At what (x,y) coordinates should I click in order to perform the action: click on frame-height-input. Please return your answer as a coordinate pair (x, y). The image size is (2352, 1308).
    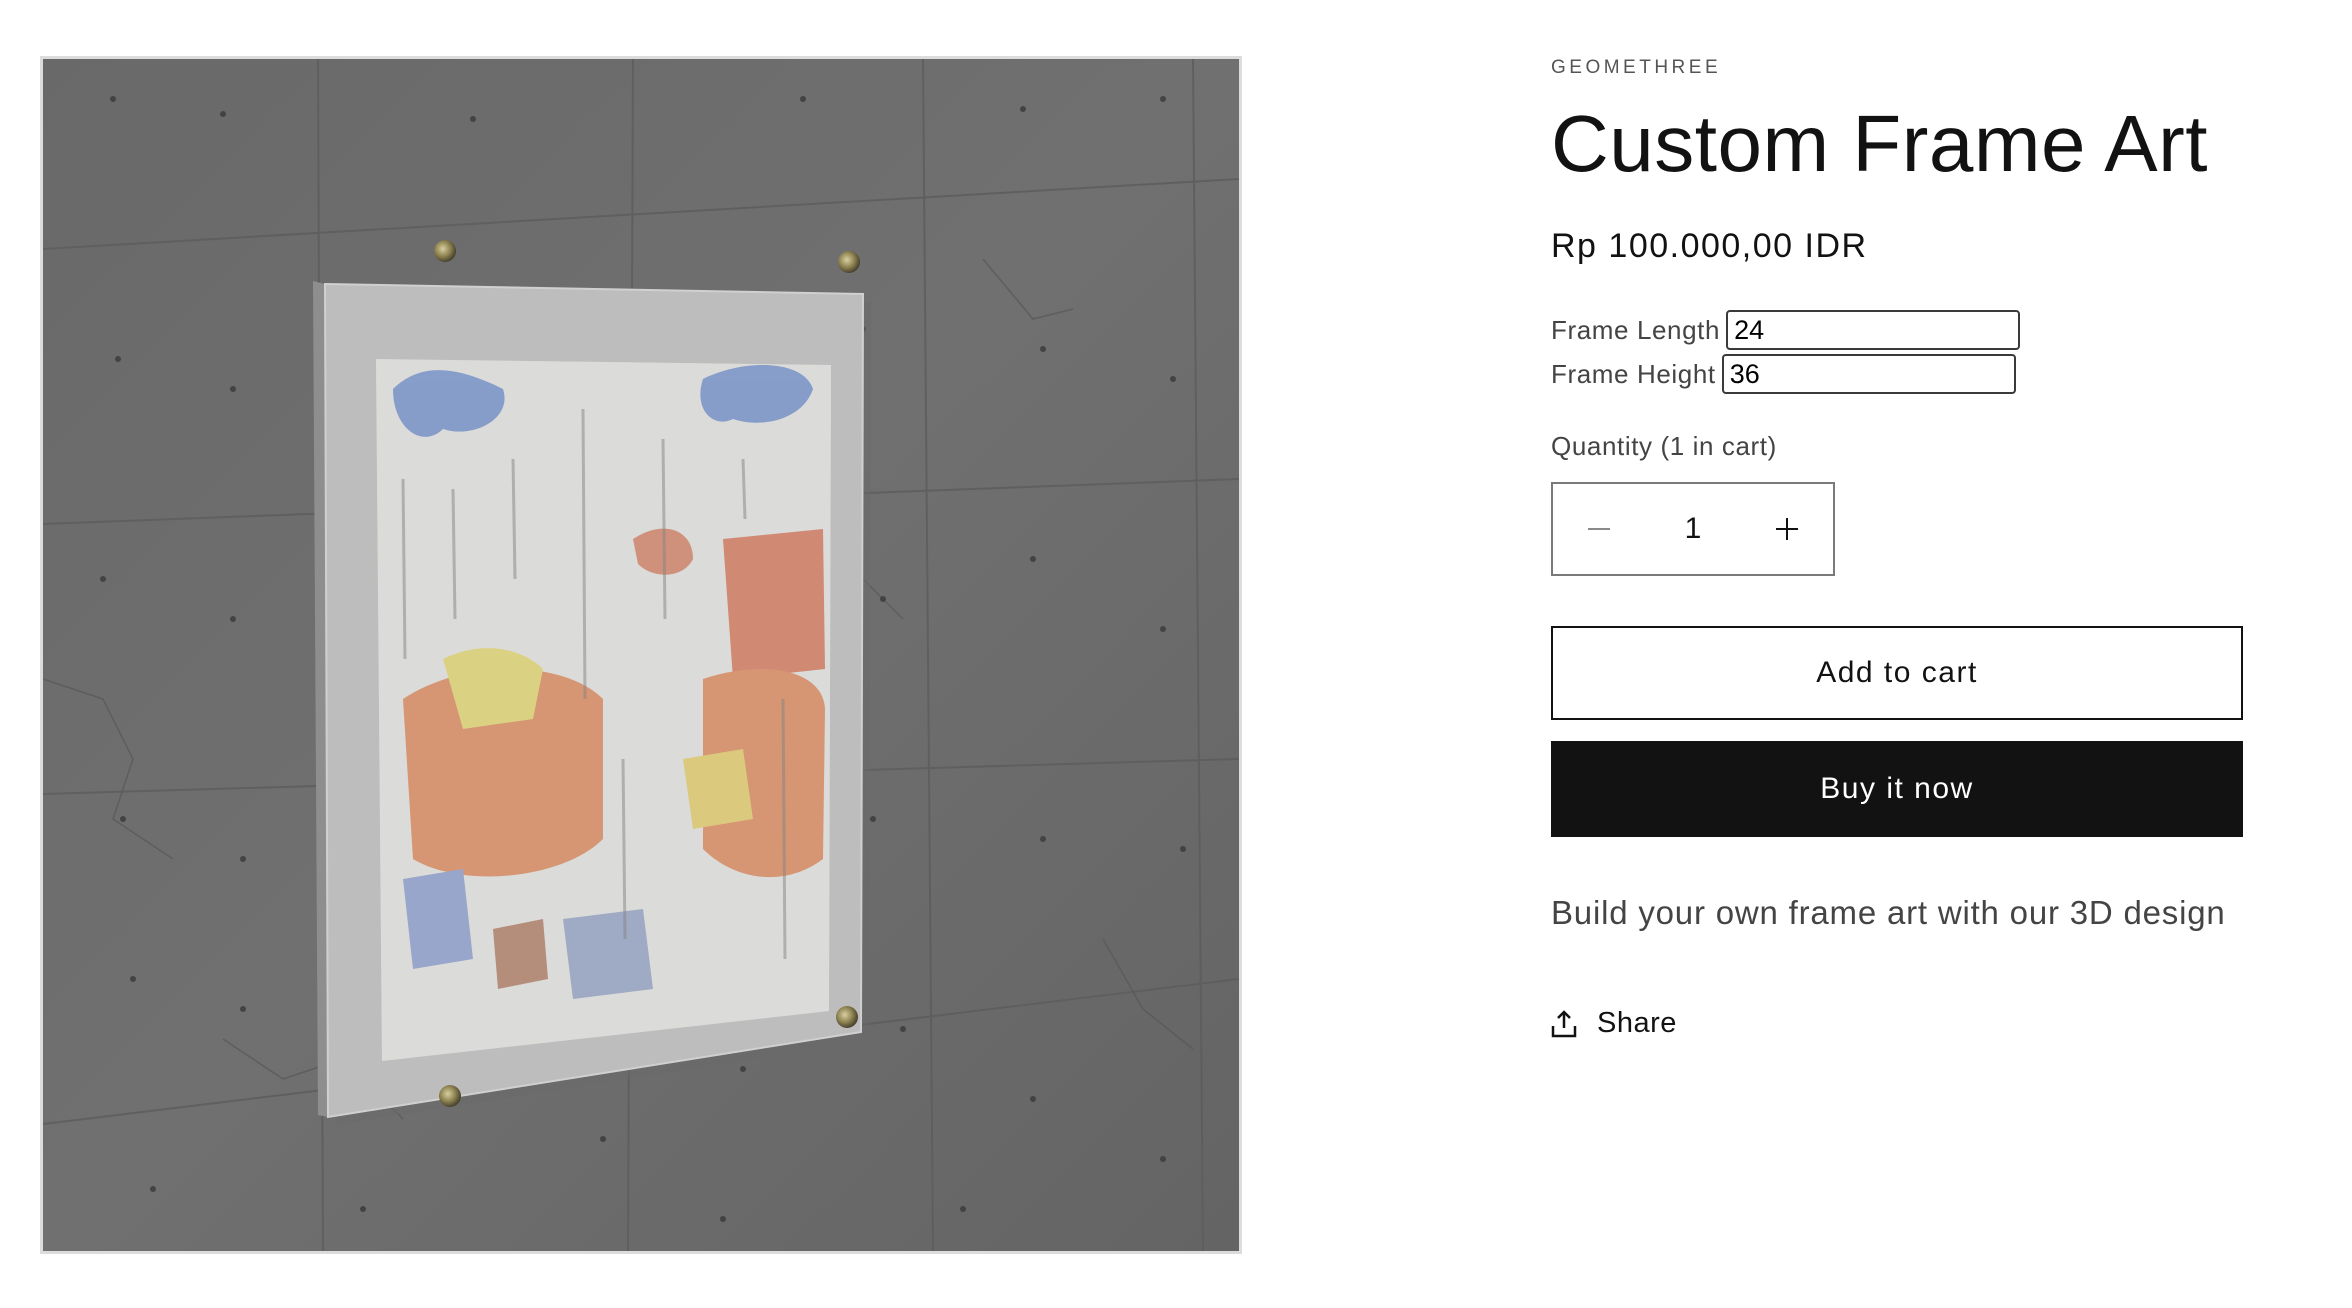
    Looking at the image, I should click on (1868, 374).